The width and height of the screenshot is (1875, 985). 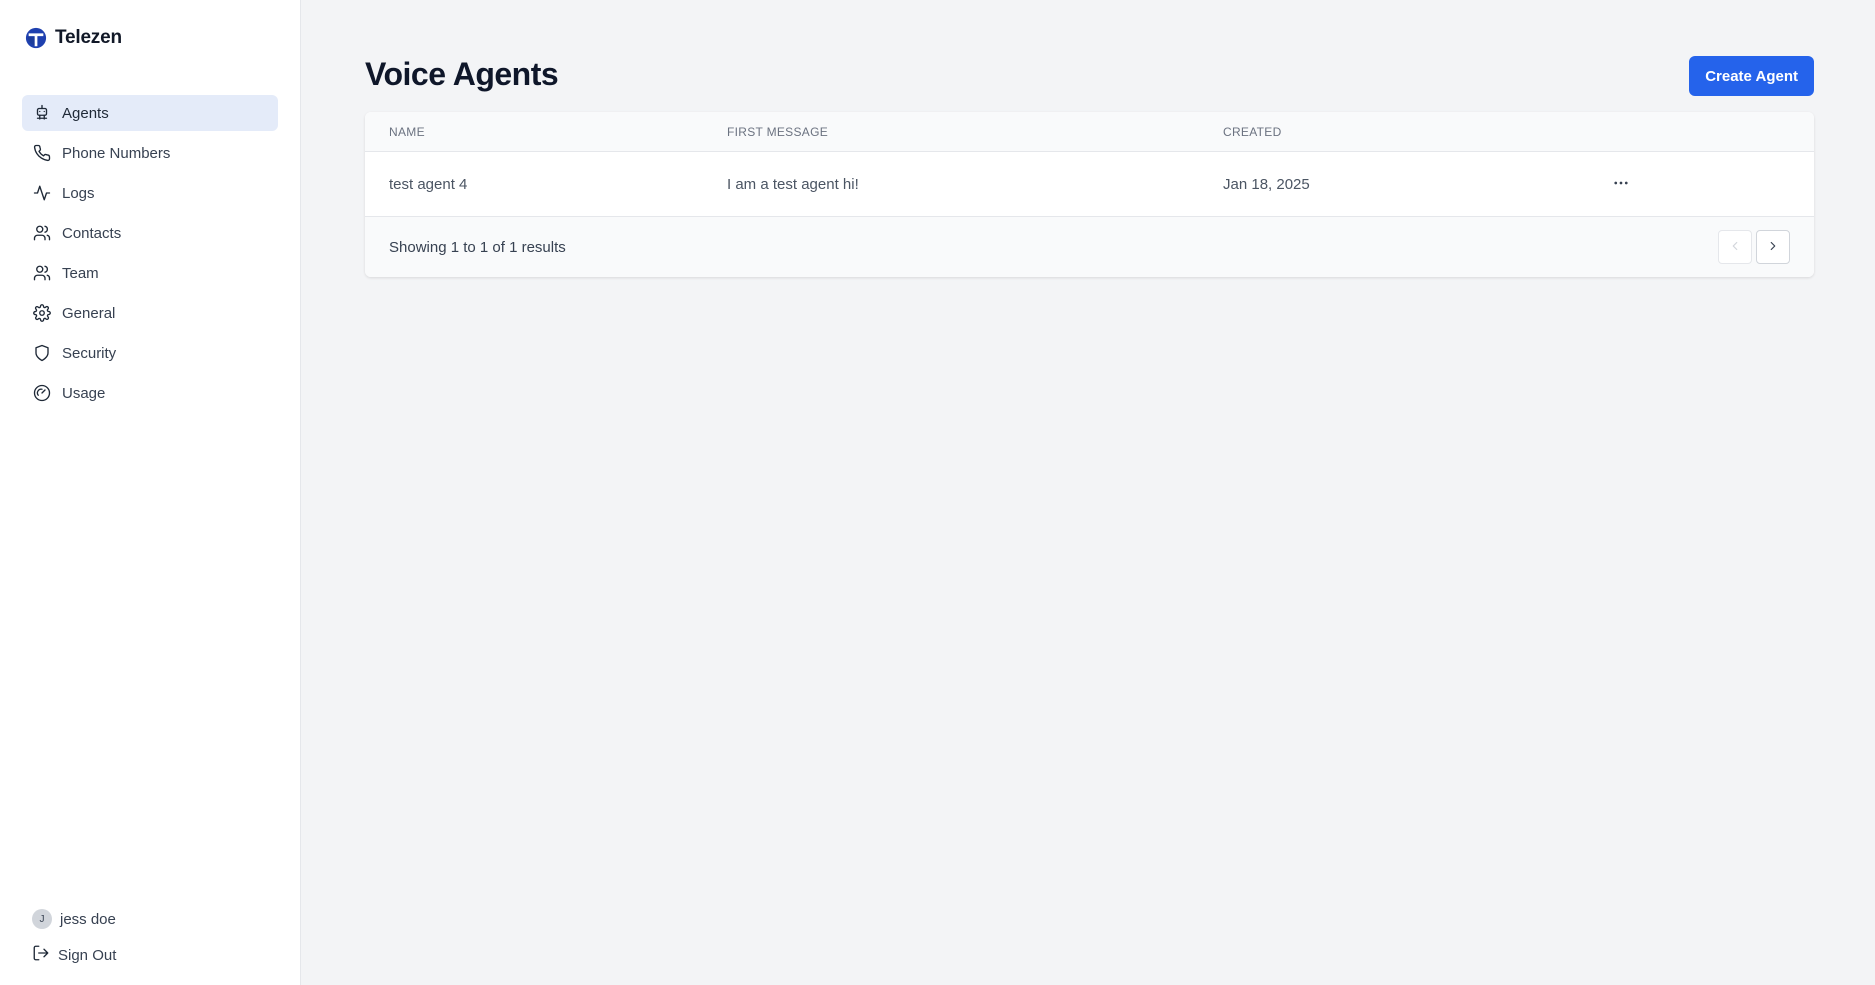 I want to click on users-icon, so click(x=42, y=233).